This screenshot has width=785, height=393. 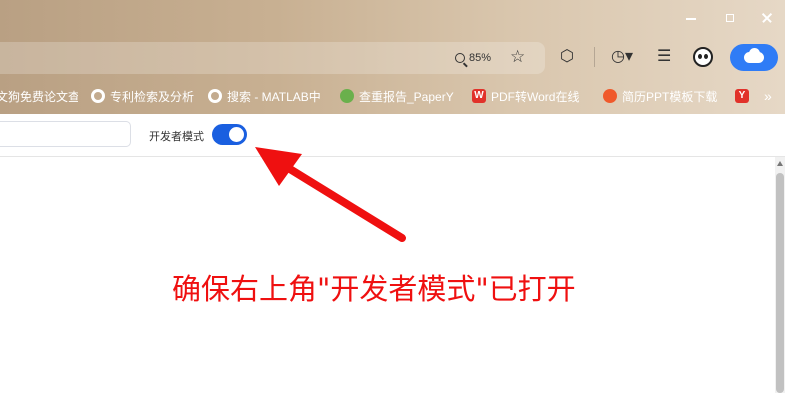 What do you see at coordinates (768, 96) in the screenshot?
I see `more-bookmarks-icon: »` at bounding box center [768, 96].